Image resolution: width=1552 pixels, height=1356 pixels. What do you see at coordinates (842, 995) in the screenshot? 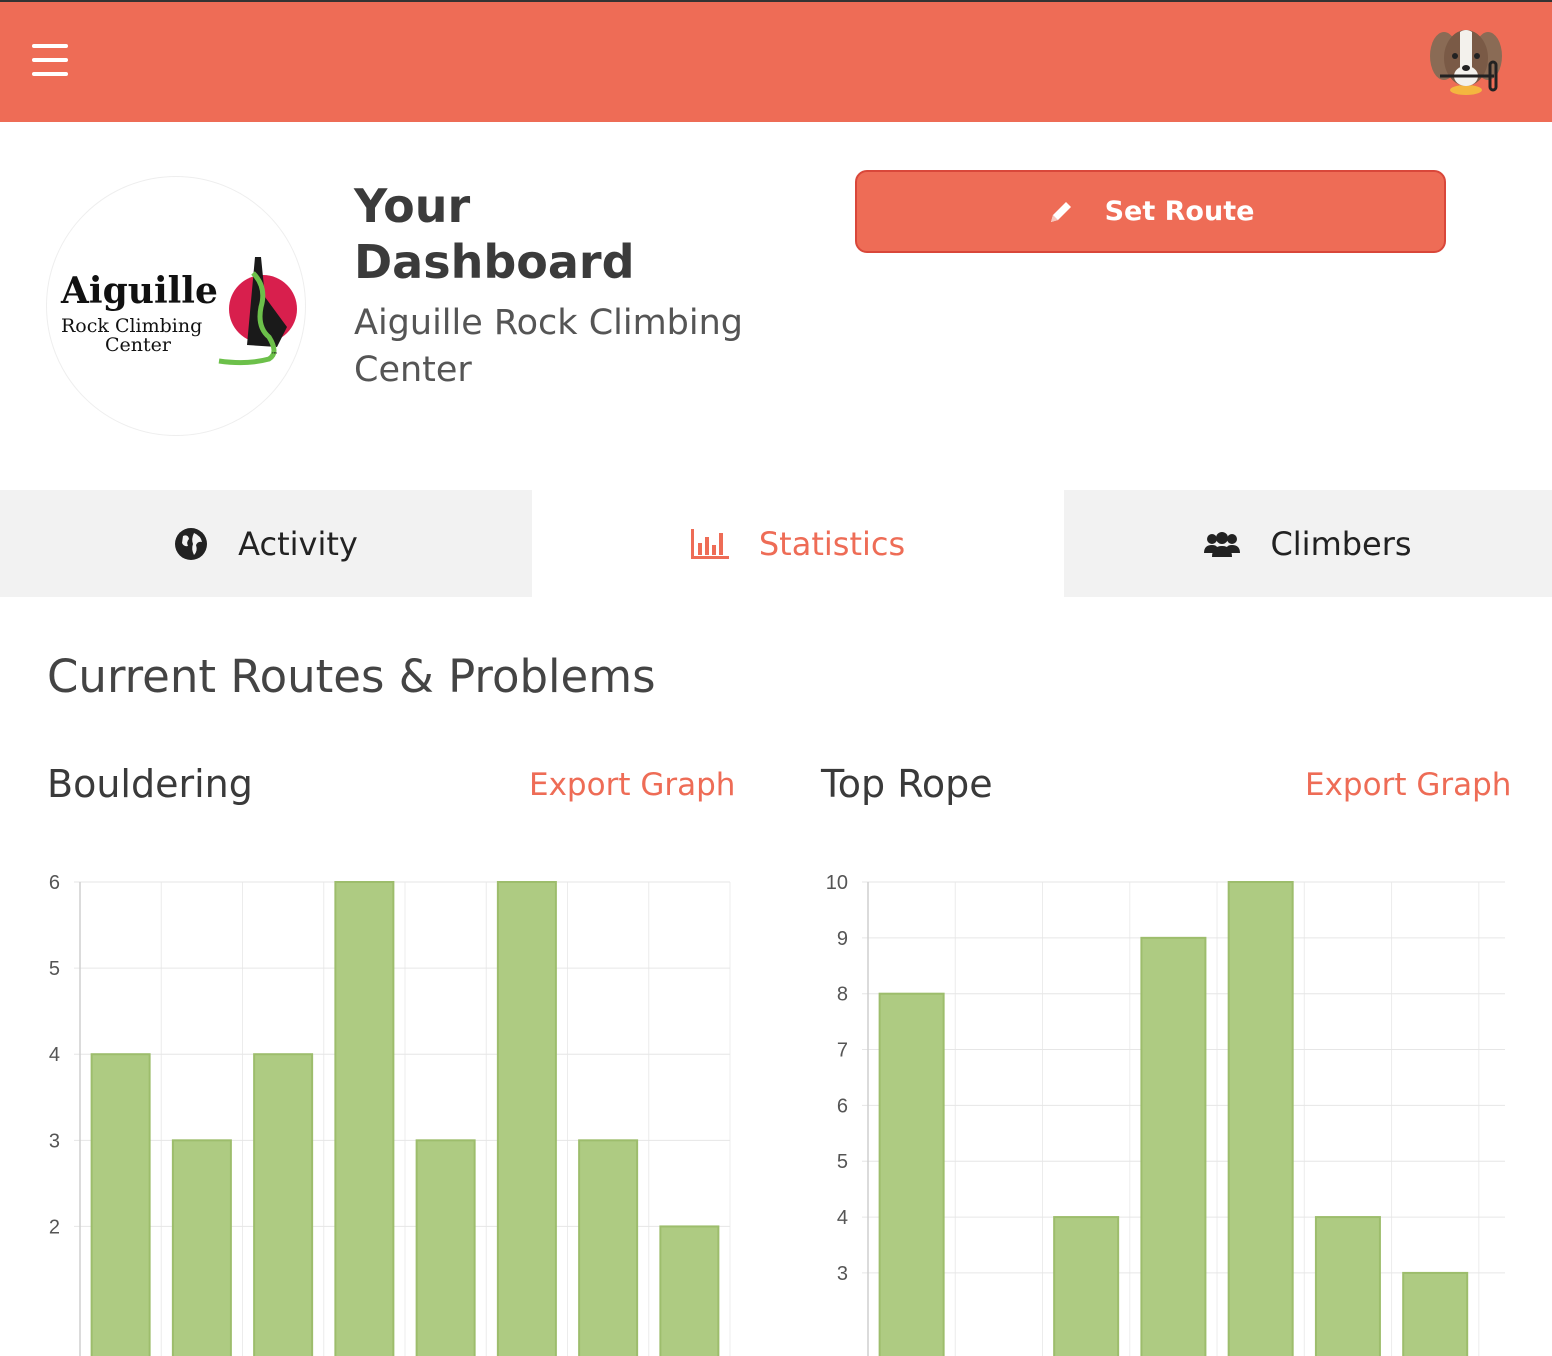
I see `top-rope-ytick-label: 8` at bounding box center [842, 995].